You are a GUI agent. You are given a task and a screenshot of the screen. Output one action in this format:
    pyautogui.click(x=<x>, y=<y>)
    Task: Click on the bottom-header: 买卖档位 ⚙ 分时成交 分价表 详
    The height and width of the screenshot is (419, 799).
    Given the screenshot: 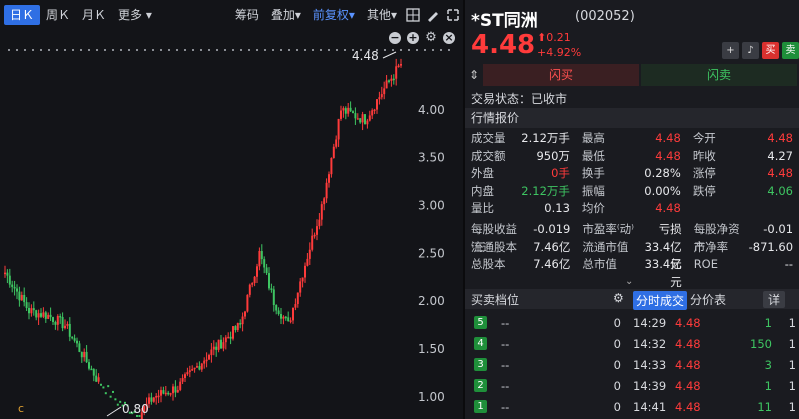 What is the action you would take?
    pyautogui.click(x=632, y=299)
    